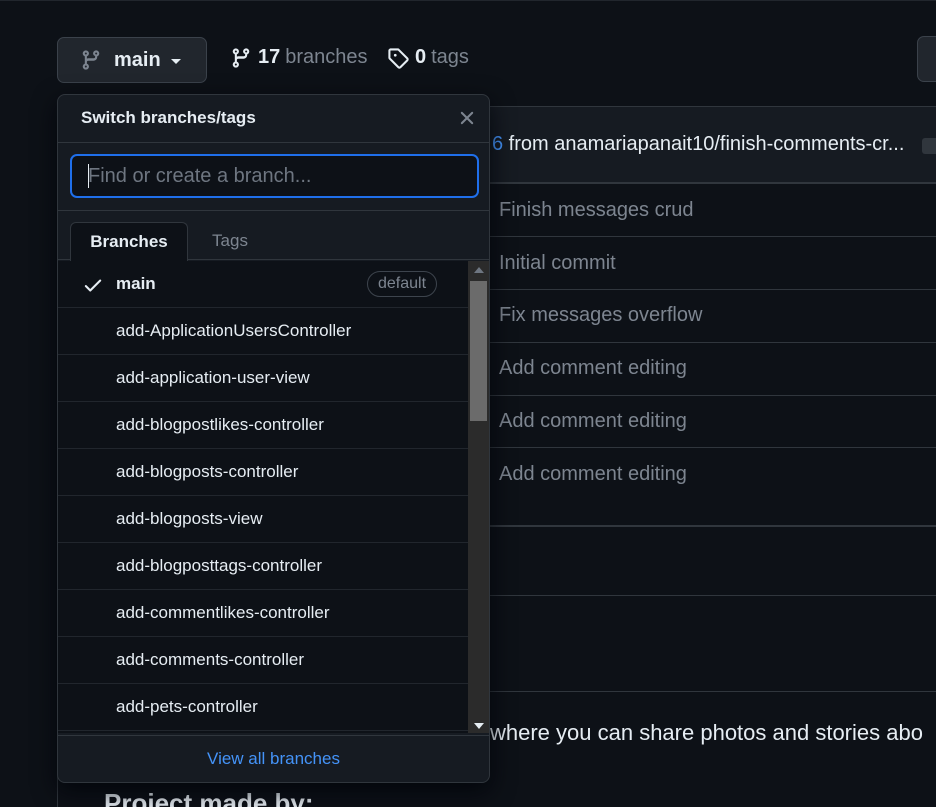 The image size is (936, 807). I want to click on branches-word: branches, so click(326, 57).